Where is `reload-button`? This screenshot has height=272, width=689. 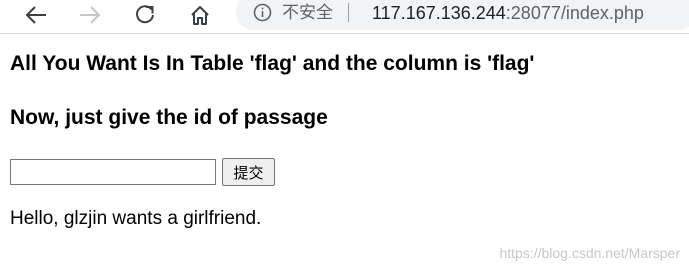
reload-button is located at coordinates (145, 15).